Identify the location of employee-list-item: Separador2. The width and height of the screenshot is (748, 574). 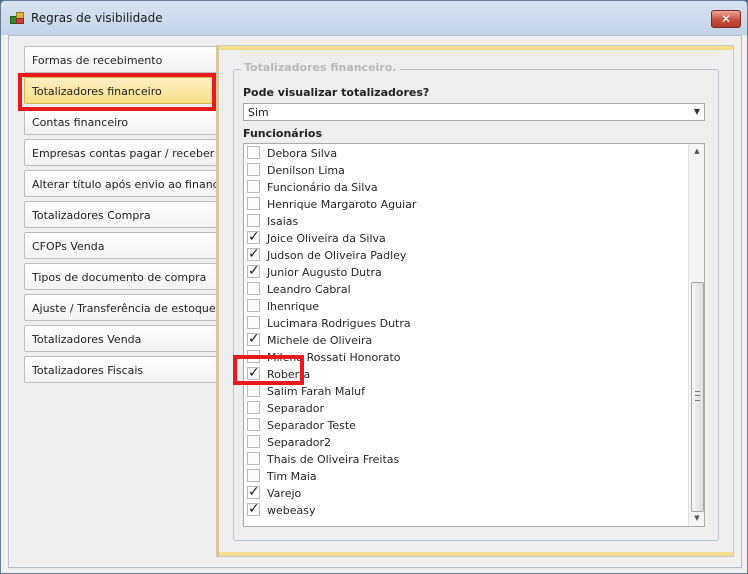
(464, 442).